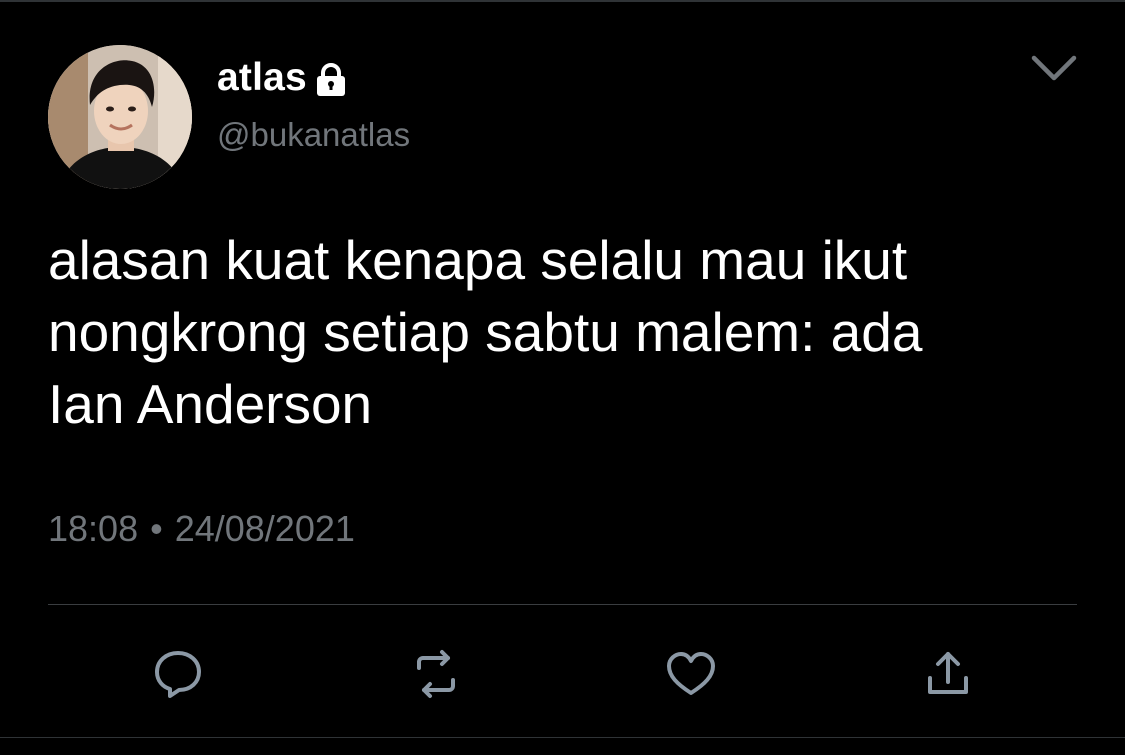 Image resolution: width=1125 pixels, height=755 pixels. I want to click on chevron-down-icon, so click(1054, 68).